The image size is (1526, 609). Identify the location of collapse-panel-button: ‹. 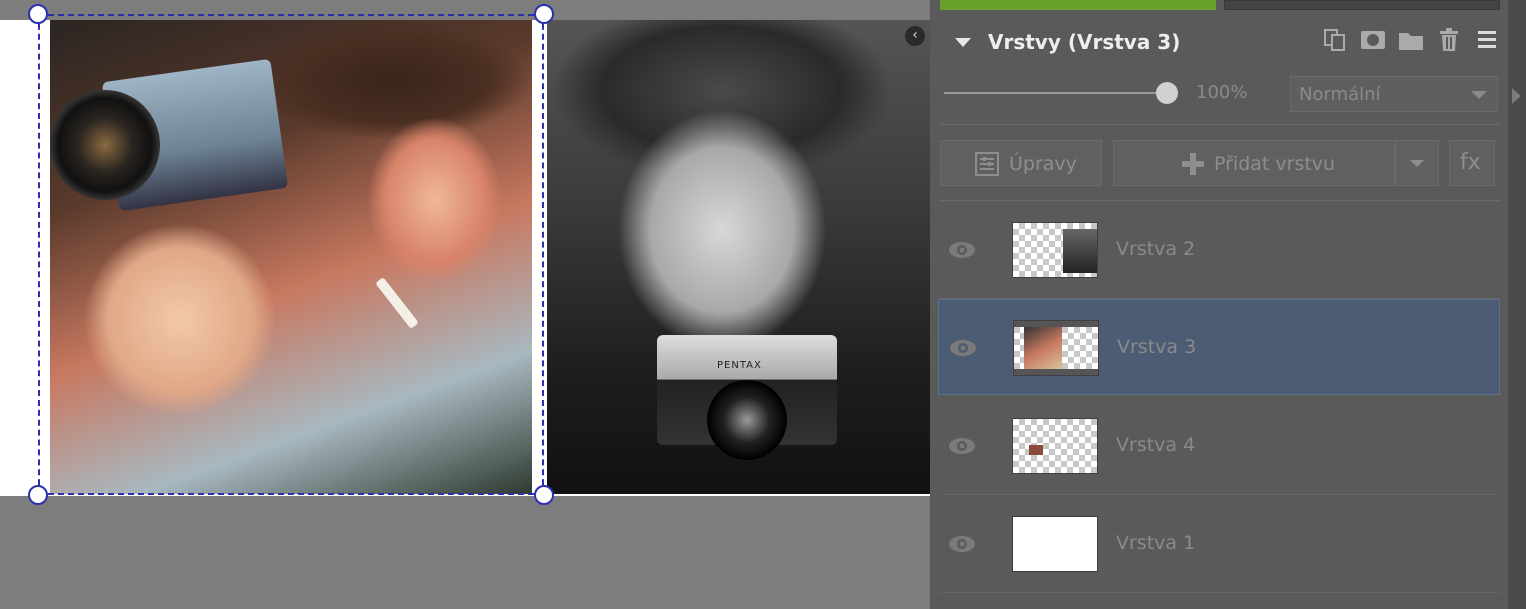
(915, 36).